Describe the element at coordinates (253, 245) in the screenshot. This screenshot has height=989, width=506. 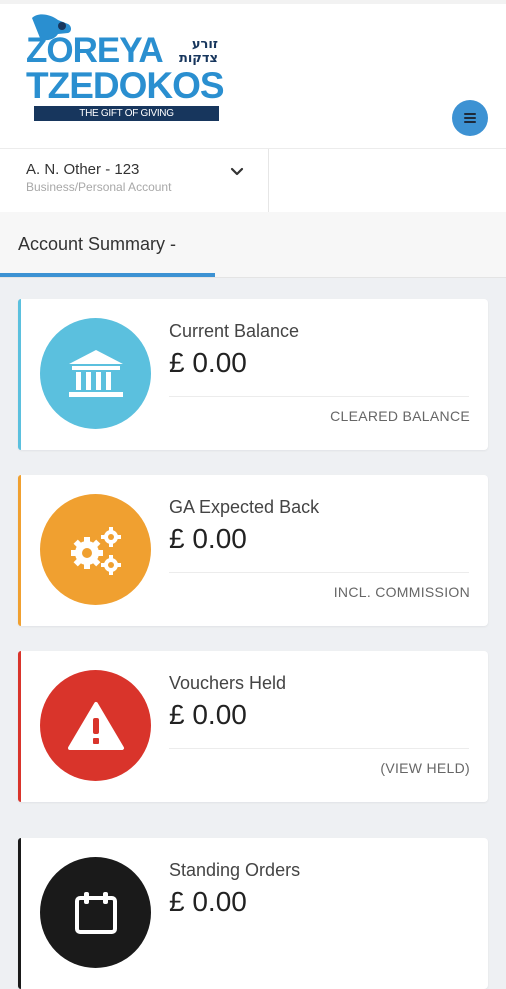
I see `summary-tab-bar: Account Summary -` at that location.